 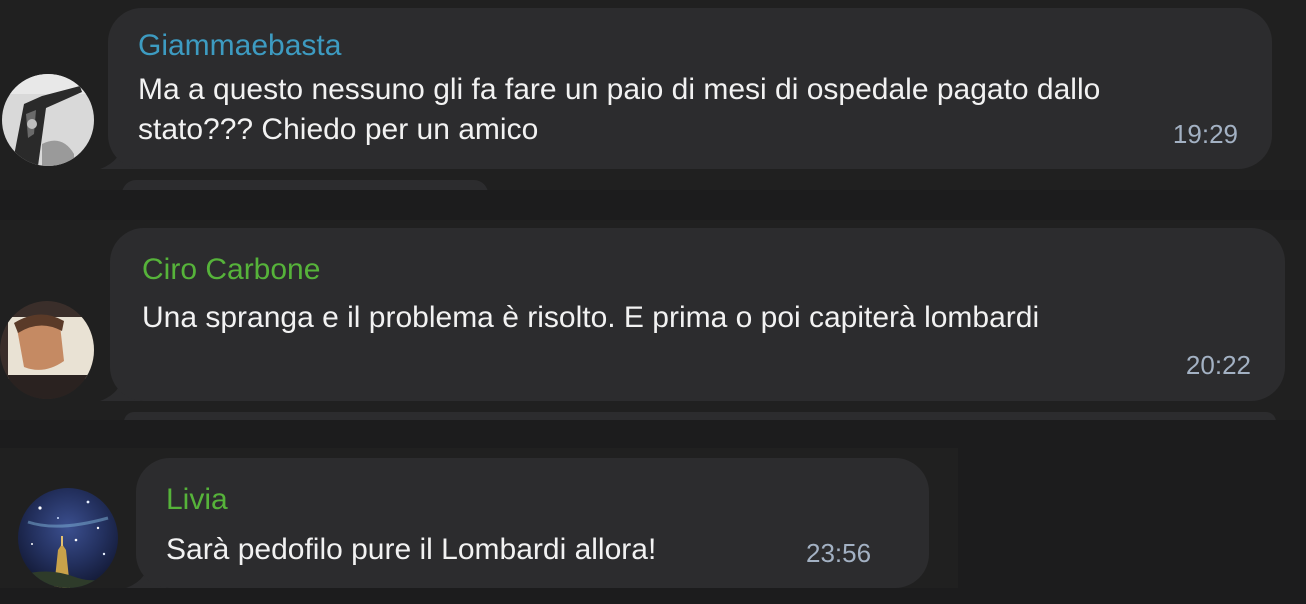 I want to click on avatar-livia, so click(x=68, y=538).